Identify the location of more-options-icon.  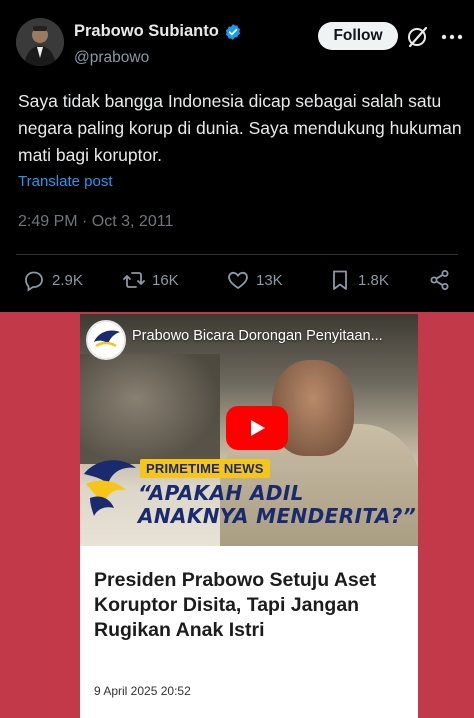
(452, 37).